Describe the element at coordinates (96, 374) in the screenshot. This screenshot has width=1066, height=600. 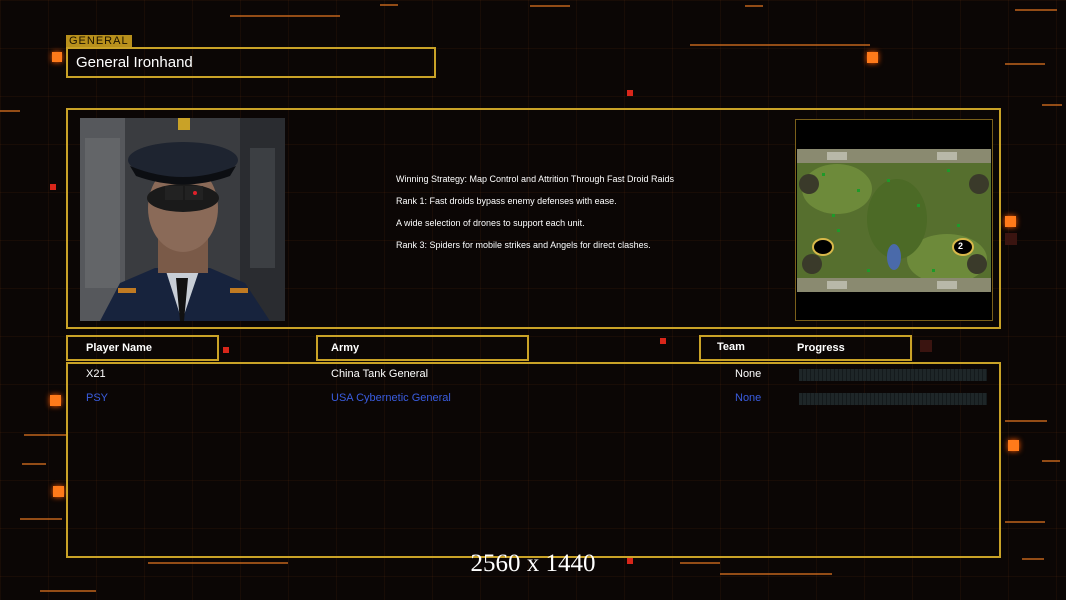
I see `player-name: X21` at that location.